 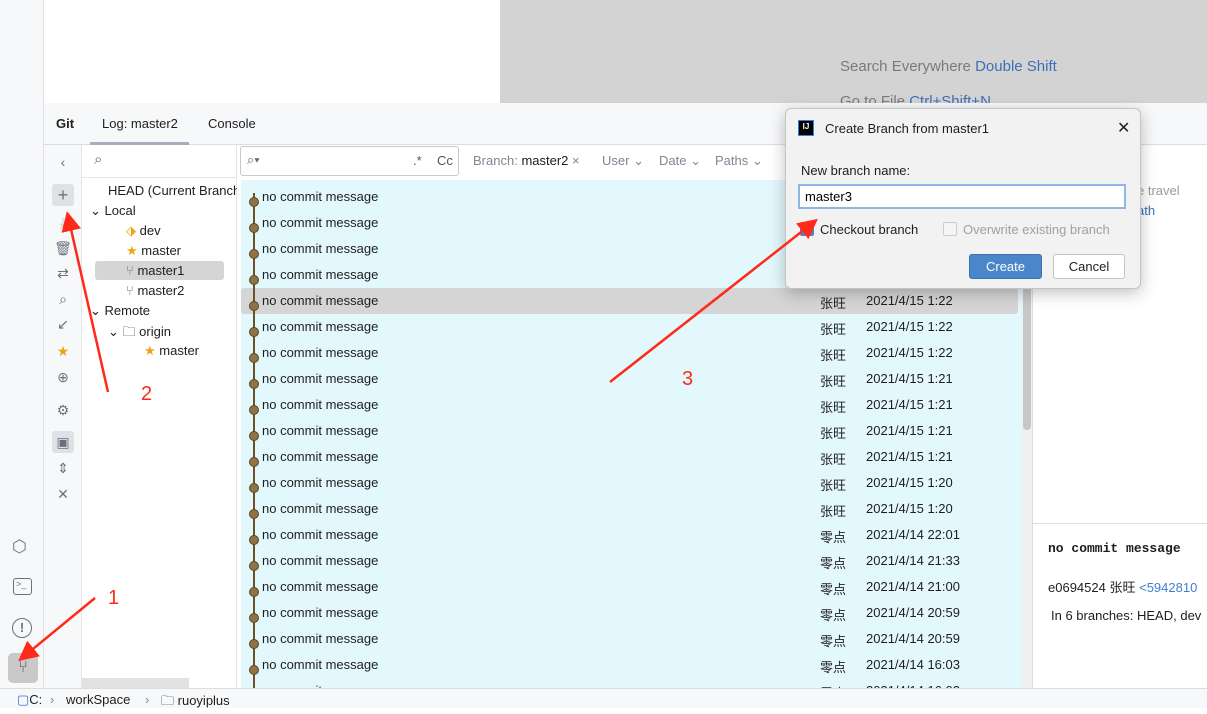 What do you see at coordinates (98, 699) in the screenshot?
I see `breadcrumb-workspace: workSpace` at bounding box center [98, 699].